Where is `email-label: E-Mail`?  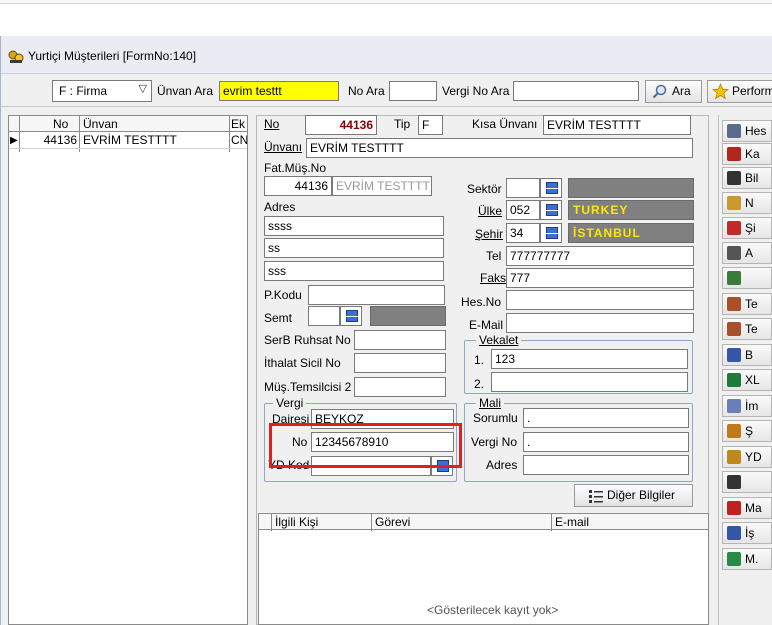 email-label: E-Mail is located at coordinates (486, 325).